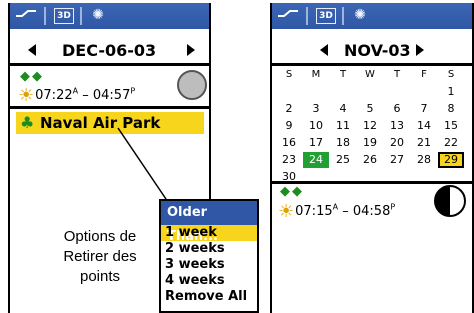  What do you see at coordinates (209, 297) in the screenshot?
I see `menu-item-remove-all: Remove All` at bounding box center [209, 297].